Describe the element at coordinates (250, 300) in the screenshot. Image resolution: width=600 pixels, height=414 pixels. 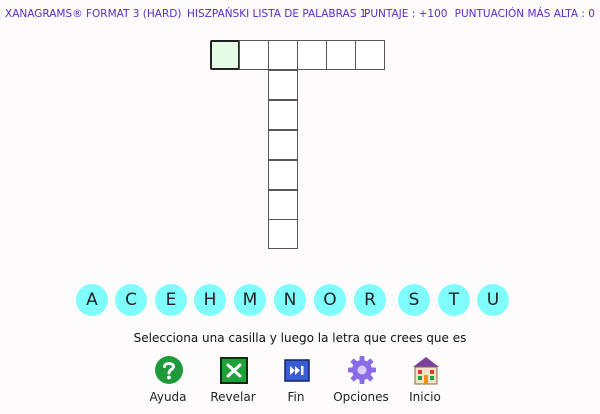
I see `letter-tile-m: M` at that location.